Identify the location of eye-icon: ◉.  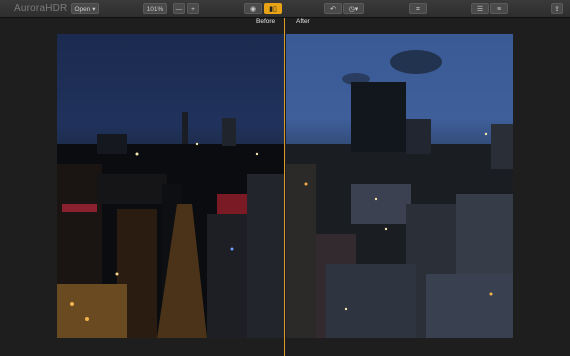
(253, 9).